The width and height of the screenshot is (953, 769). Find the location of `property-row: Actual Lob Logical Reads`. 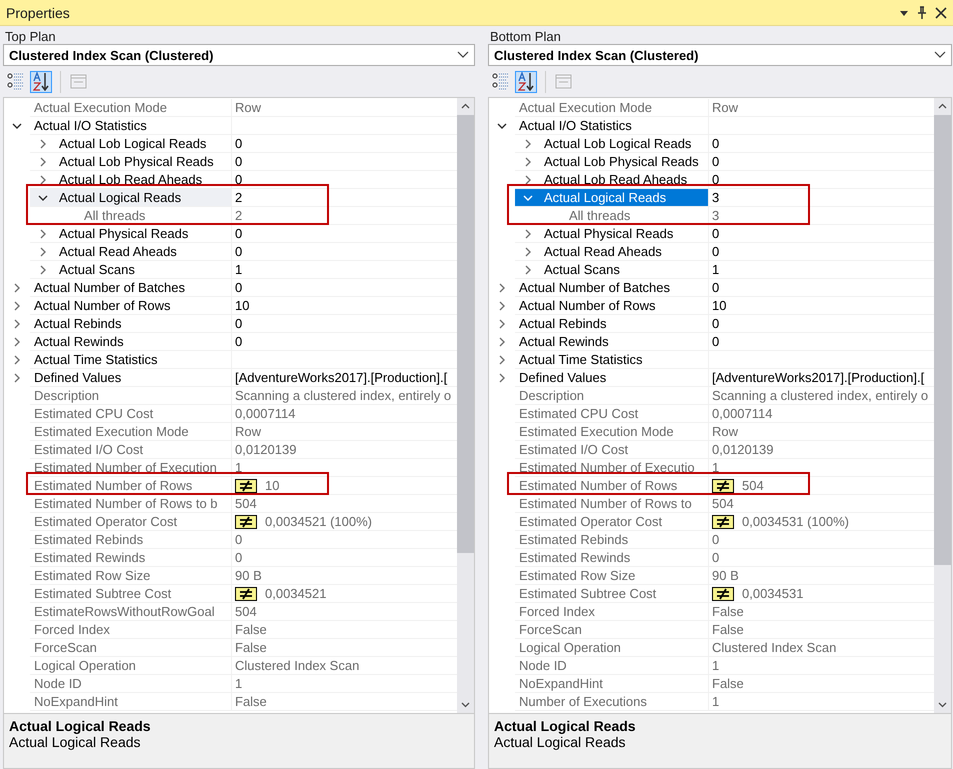

property-row: Actual Lob Logical Reads is located at coordinates (131, 144).